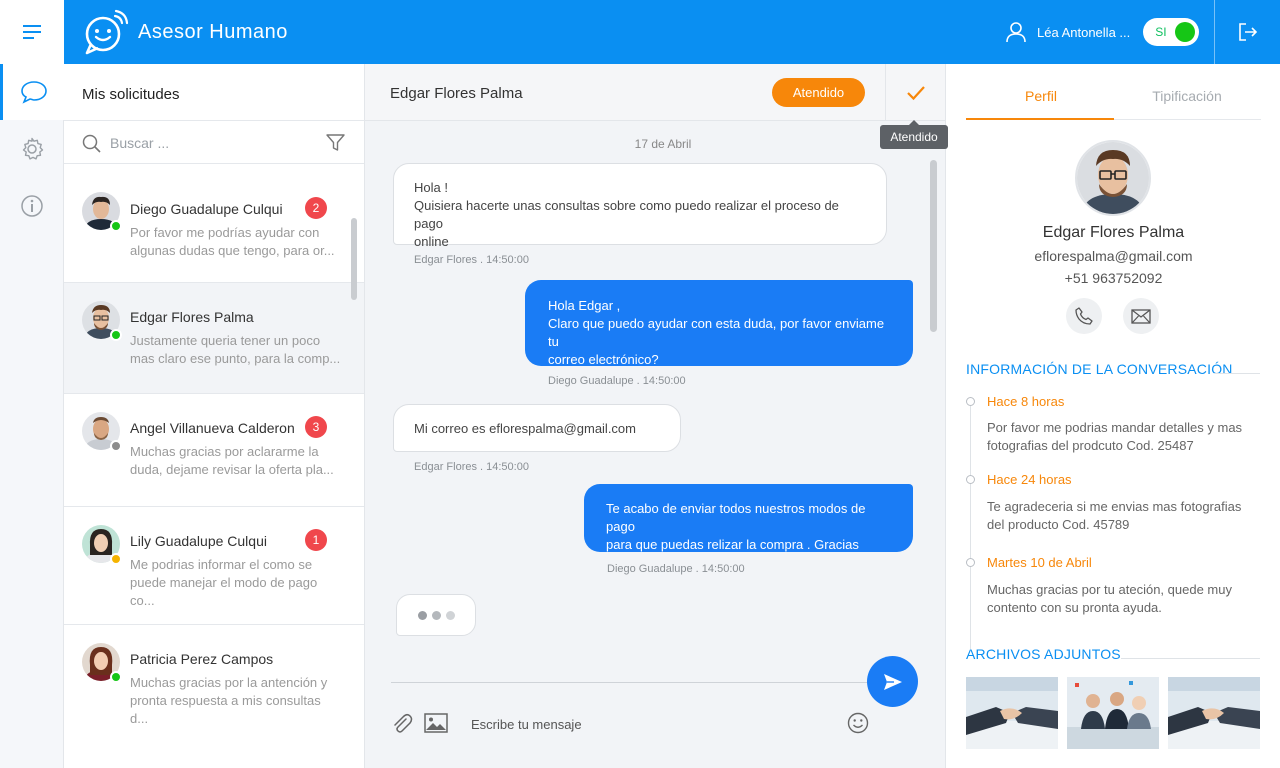  I want to click on send-icon, so click(892, 681).